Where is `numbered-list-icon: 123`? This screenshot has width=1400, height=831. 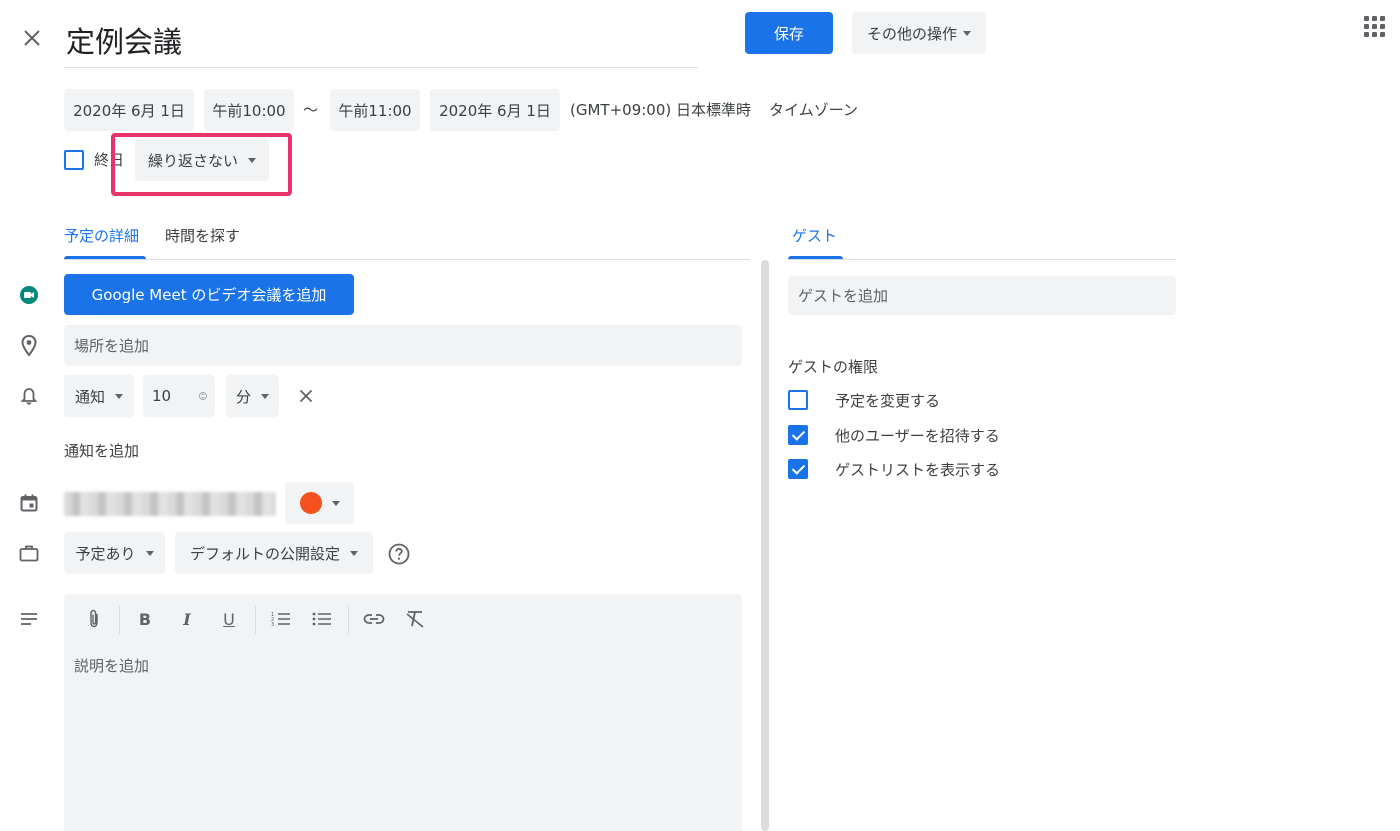 numbered-list-icon: 123 is located at coordinates (280, 619).